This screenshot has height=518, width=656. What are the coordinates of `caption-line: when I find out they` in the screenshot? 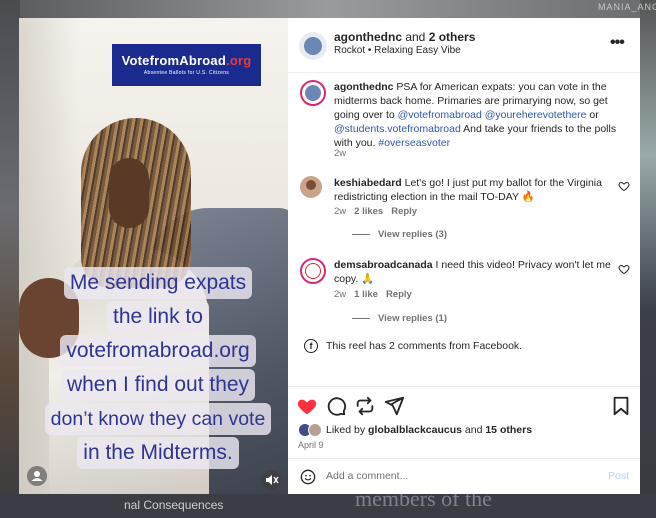 It's located at (158, 385).